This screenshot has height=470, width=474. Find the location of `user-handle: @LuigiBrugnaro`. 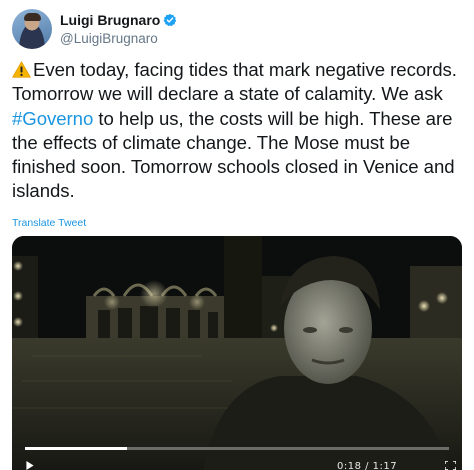

user-handle: @LuigiBrugnaro is located at coordinates (118, 38).